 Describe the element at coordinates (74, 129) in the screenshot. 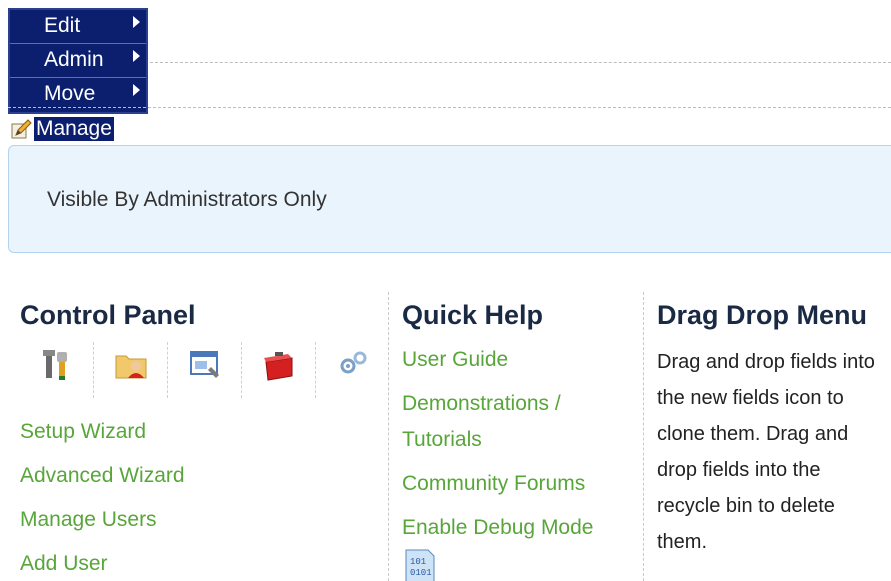

I see `manage-label: Manage` at that location.